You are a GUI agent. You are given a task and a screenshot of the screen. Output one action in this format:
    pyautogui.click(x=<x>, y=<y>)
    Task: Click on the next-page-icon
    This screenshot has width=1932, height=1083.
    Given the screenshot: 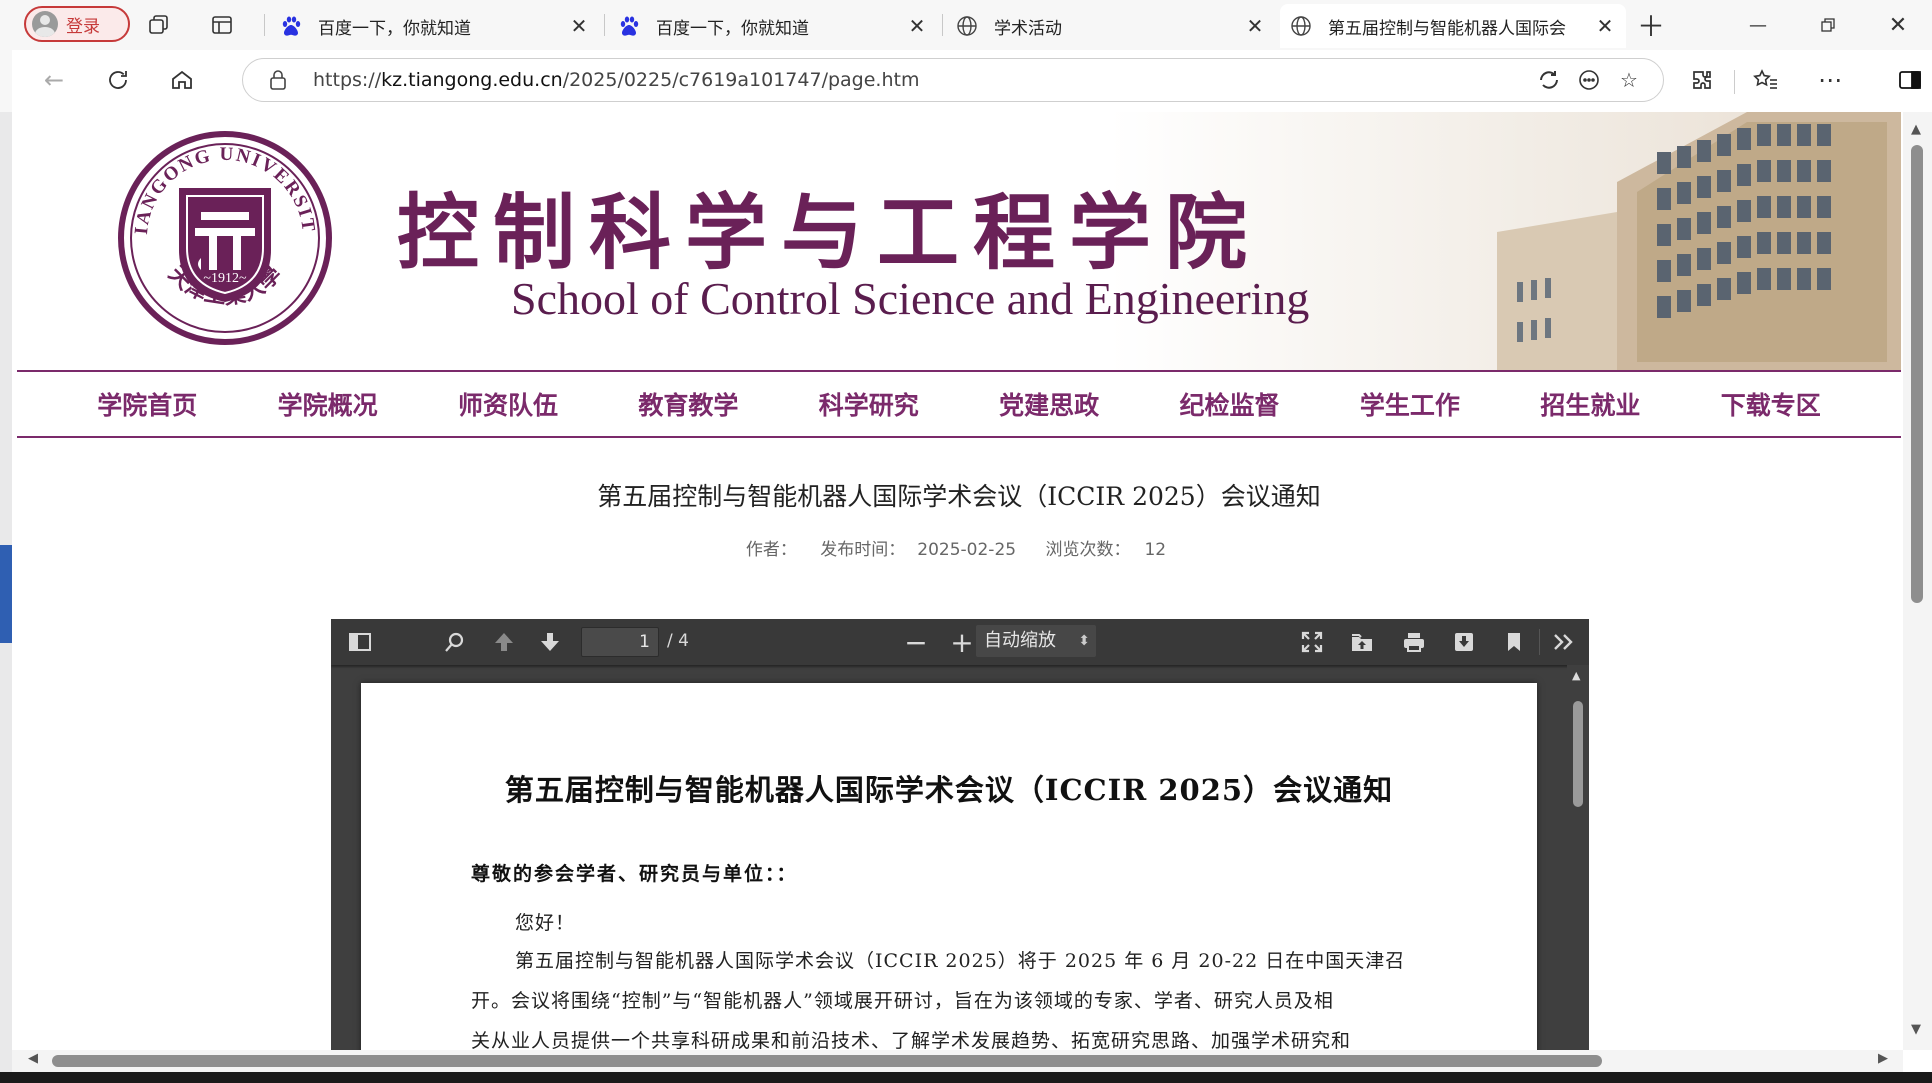 What is the action you would take?
    pyautogui.click(x=550, y=642)
    